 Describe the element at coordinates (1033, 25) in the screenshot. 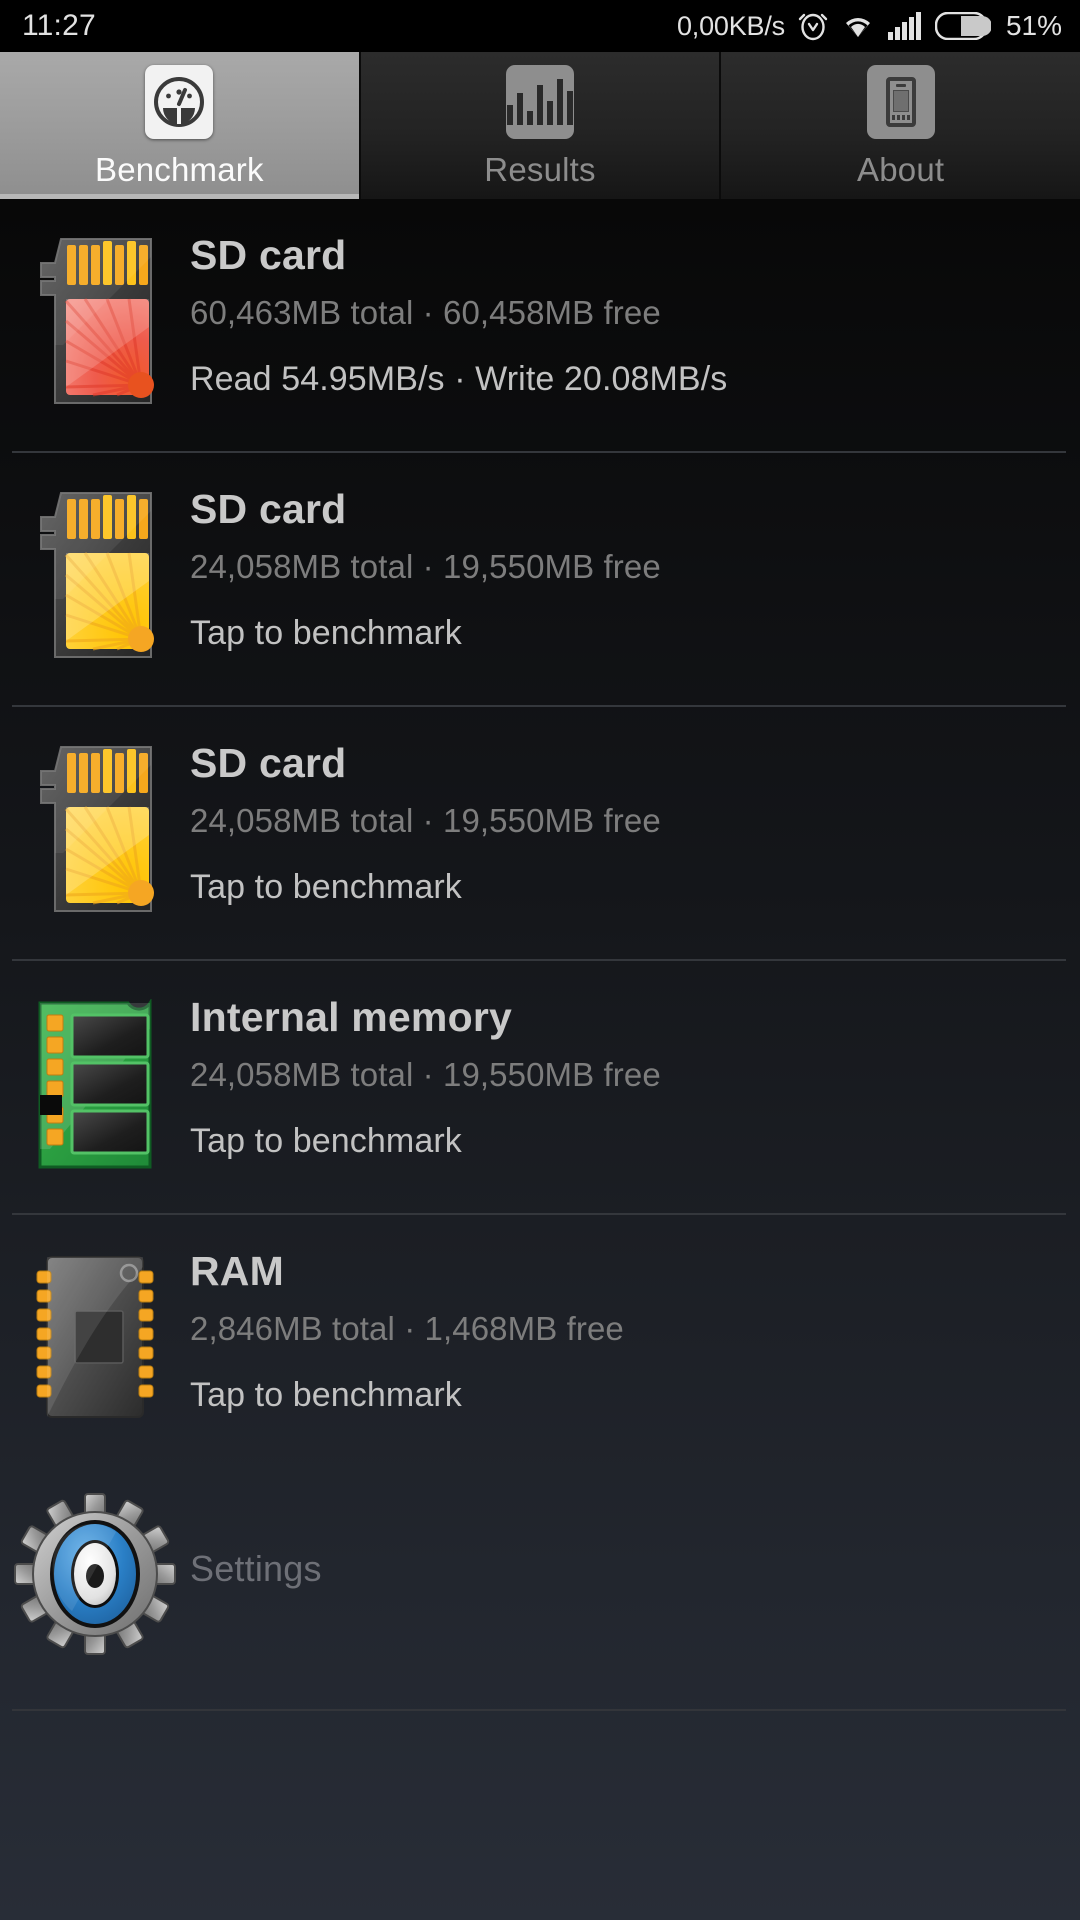

I see `battery-percent-label: 51%` at that location.